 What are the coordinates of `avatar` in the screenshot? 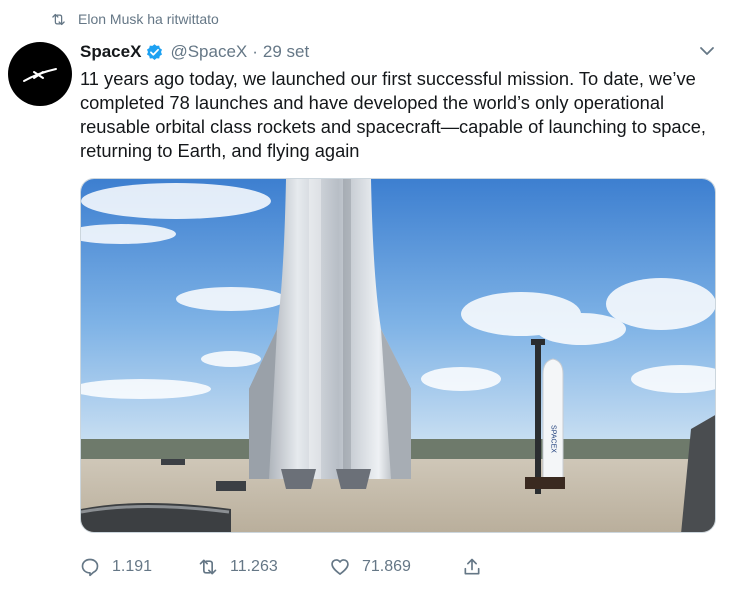 It's located at (40, 74).